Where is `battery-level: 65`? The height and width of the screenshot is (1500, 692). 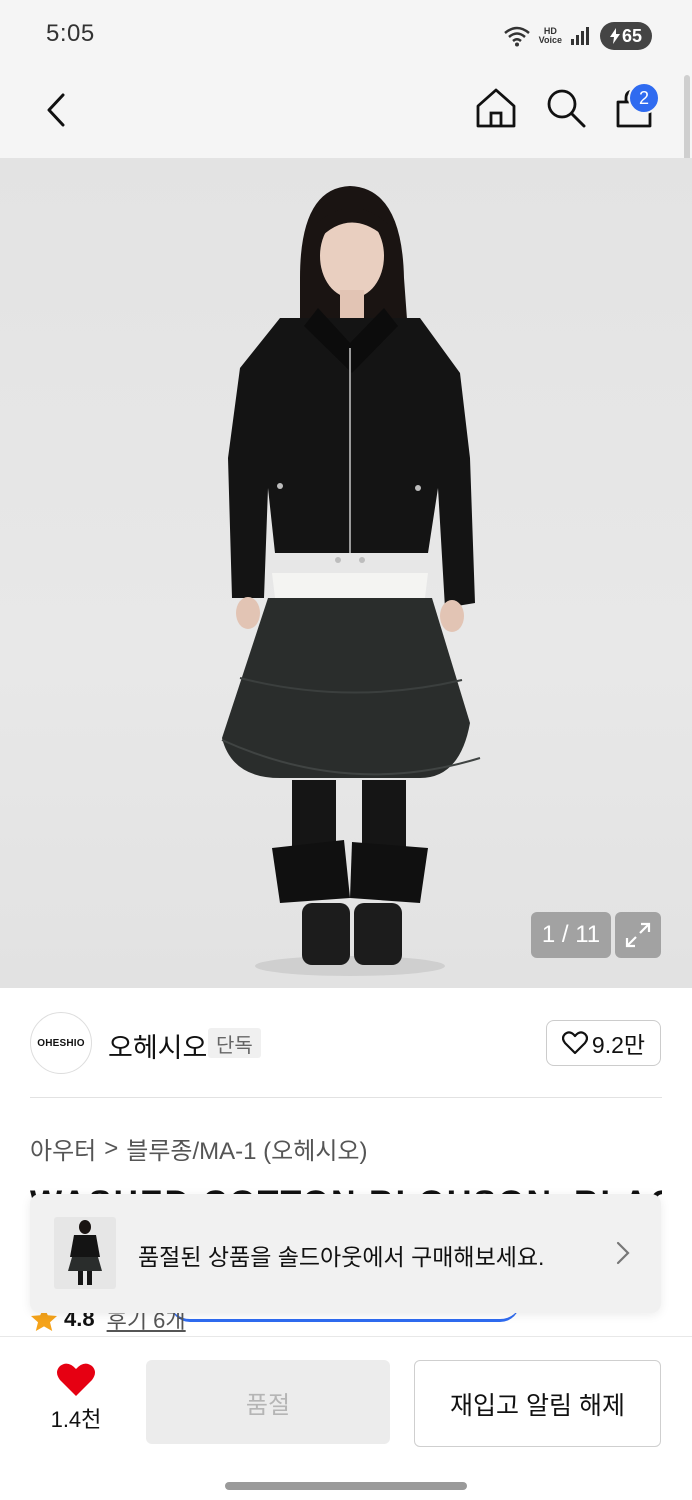
battery-level: 65 is located at coordinates (632, 35).